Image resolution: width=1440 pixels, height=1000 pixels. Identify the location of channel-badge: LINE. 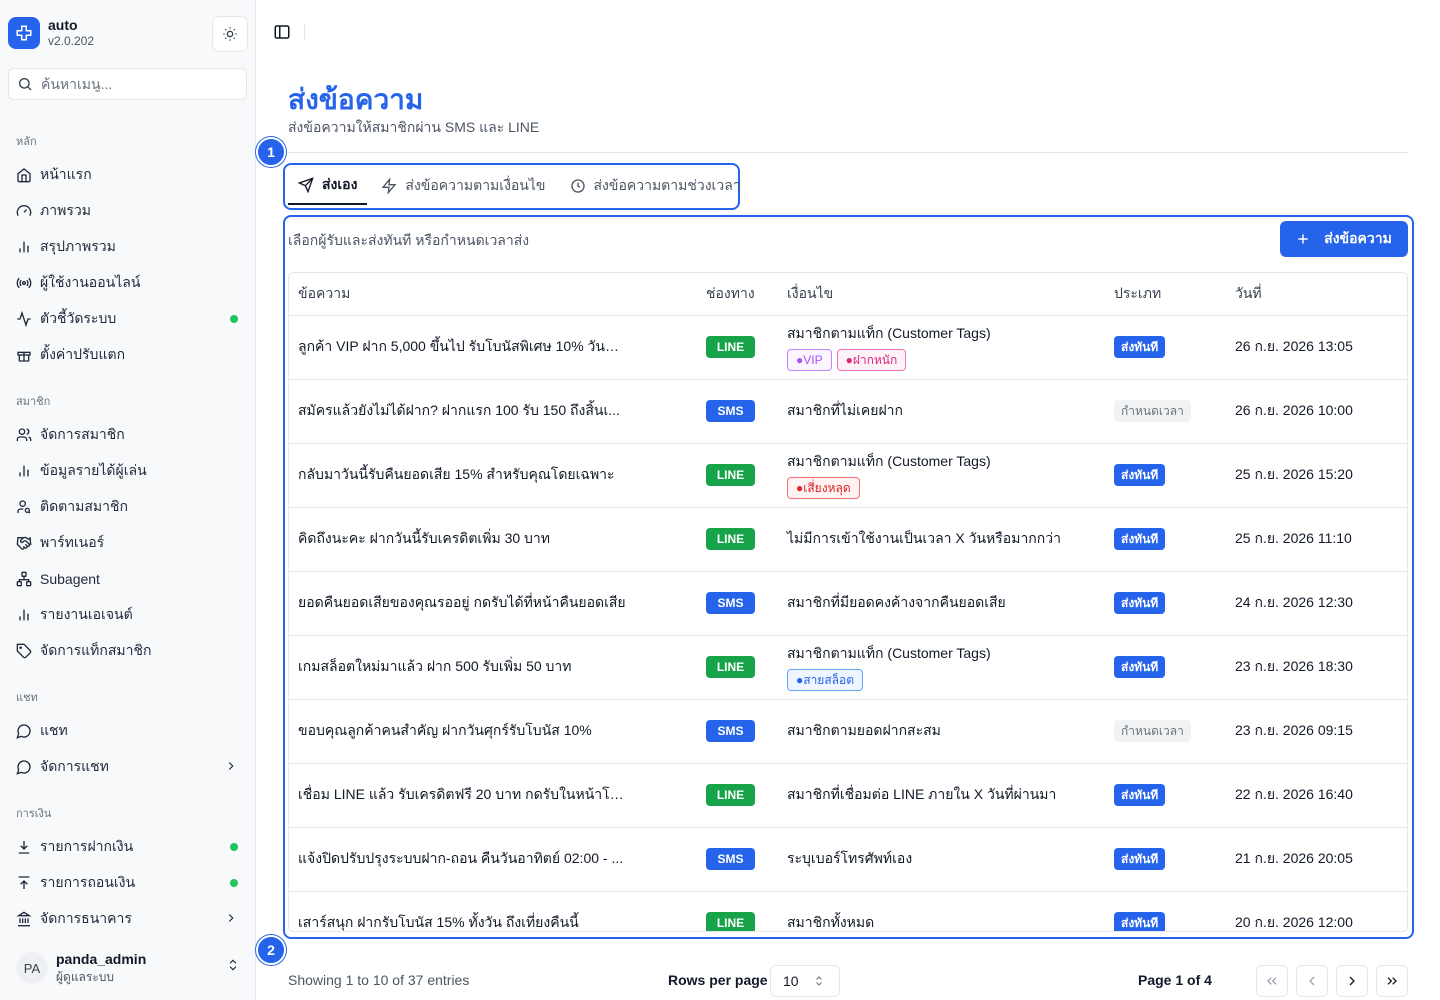
(730, 539).